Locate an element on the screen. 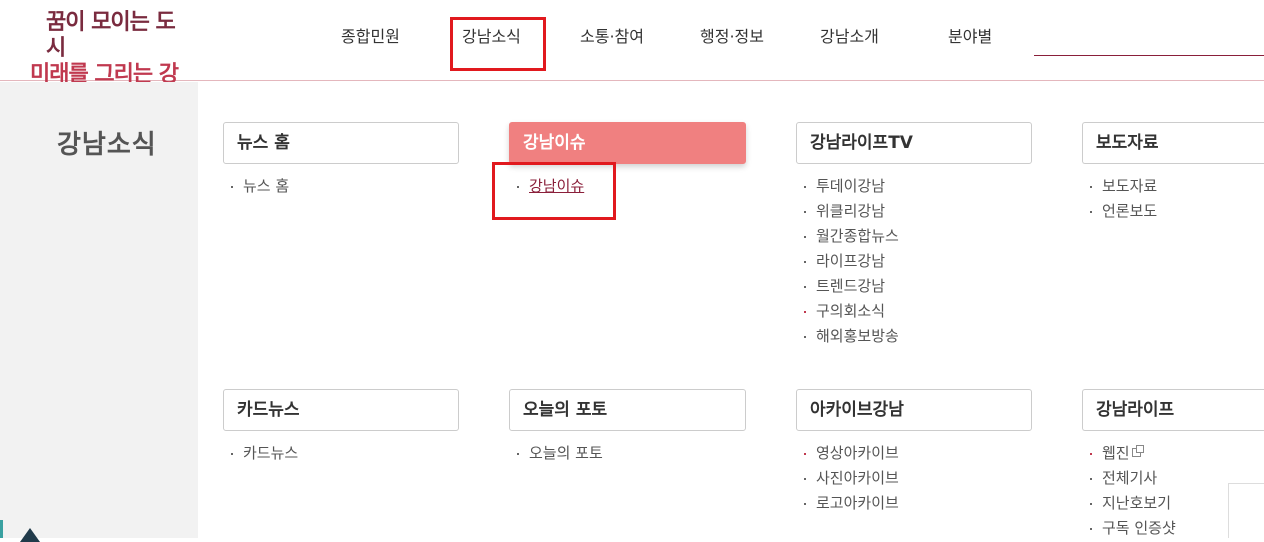 This screenshot has width=1264, height=542. card-header-card-news: 카드뉴스 is located at coordinates (341, 410).